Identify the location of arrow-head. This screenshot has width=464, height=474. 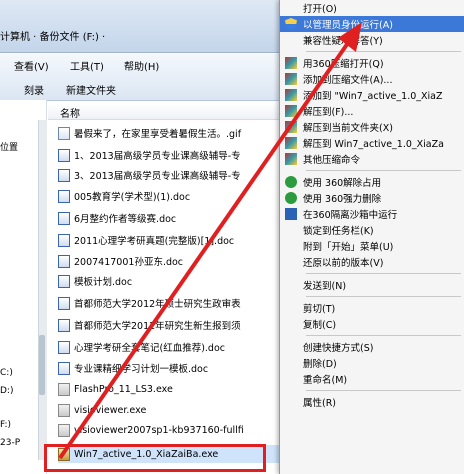
(350, 37).